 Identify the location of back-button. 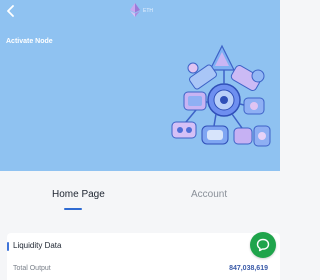
(11, 11).